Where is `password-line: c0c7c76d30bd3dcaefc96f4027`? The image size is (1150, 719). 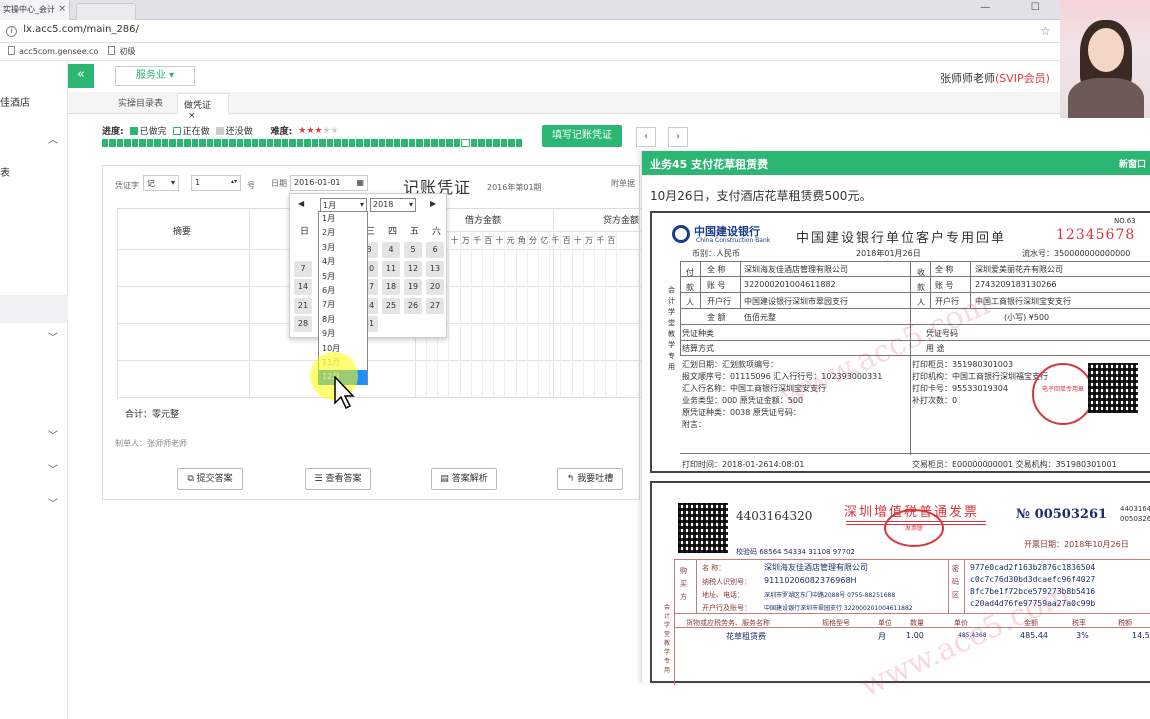 password-line: c0c7c76d30bd3dcaefc96f4027 is located at coordinates (1033, 579).